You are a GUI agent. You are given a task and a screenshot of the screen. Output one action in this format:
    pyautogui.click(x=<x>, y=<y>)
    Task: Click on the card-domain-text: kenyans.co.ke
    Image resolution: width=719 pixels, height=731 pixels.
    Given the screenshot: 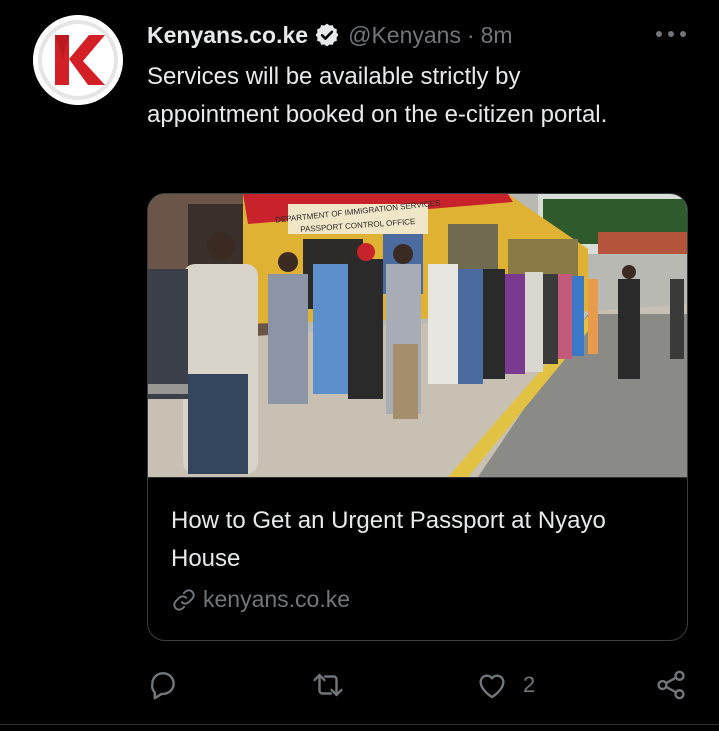 What is the action you would take?
    pyautogui.click(x=277, y=599)
    